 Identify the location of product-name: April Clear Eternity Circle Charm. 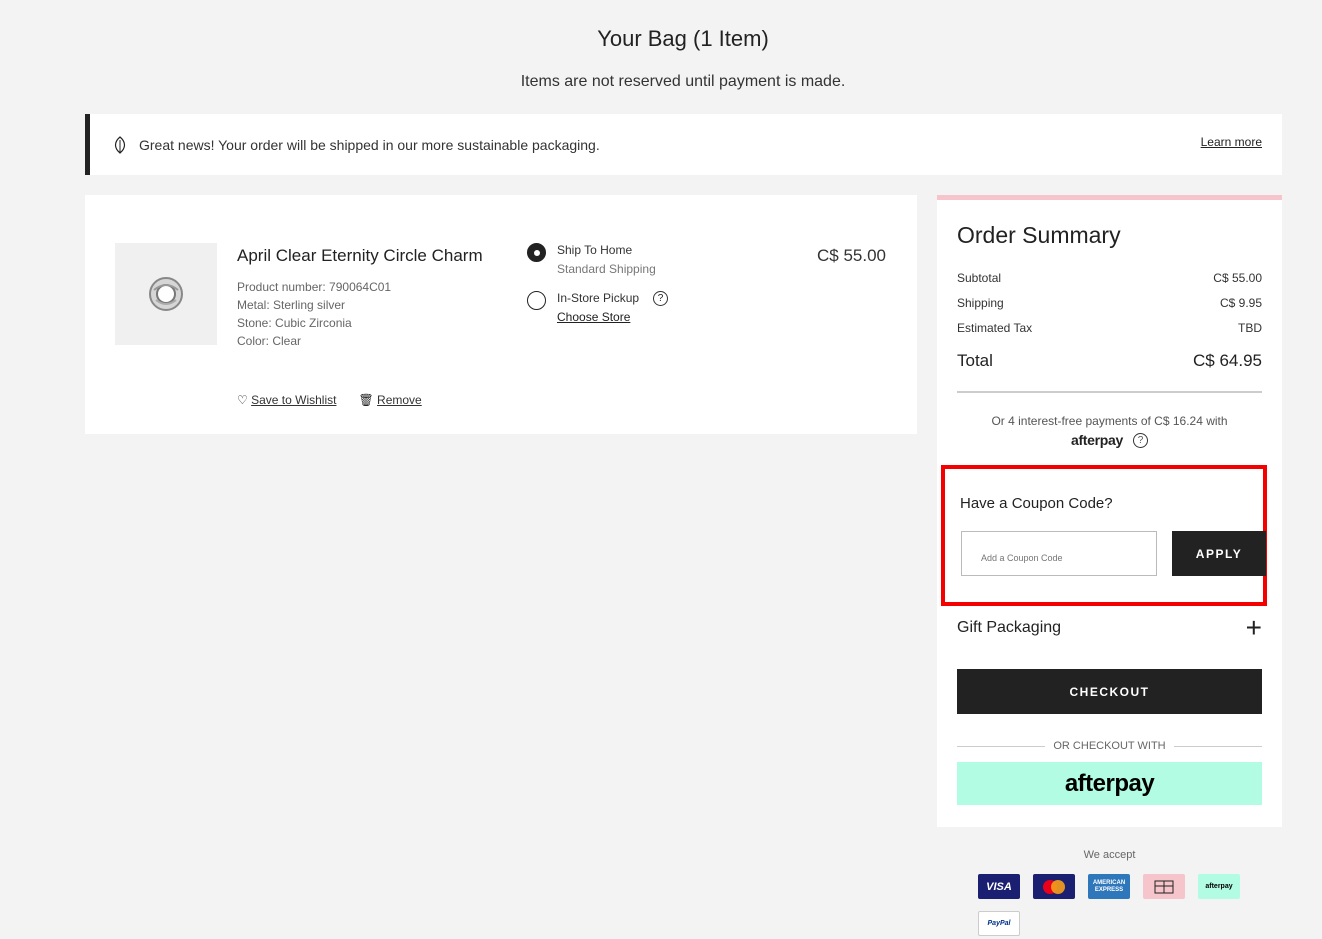
(360, 256).